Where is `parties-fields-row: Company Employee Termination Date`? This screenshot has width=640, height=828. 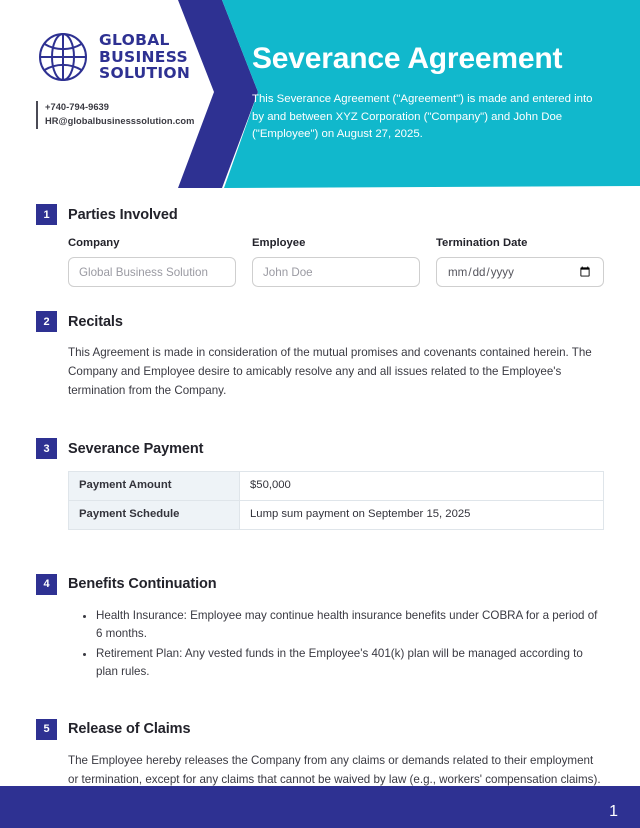
parties-fields-row: Company Employee Termination Date is located at coordinates (336, 262).